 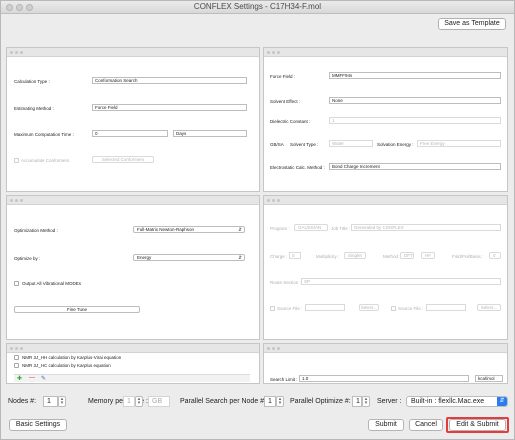 I want to click on nmr-toolbar: ✚ — ✎, so click(x=132, y=378).